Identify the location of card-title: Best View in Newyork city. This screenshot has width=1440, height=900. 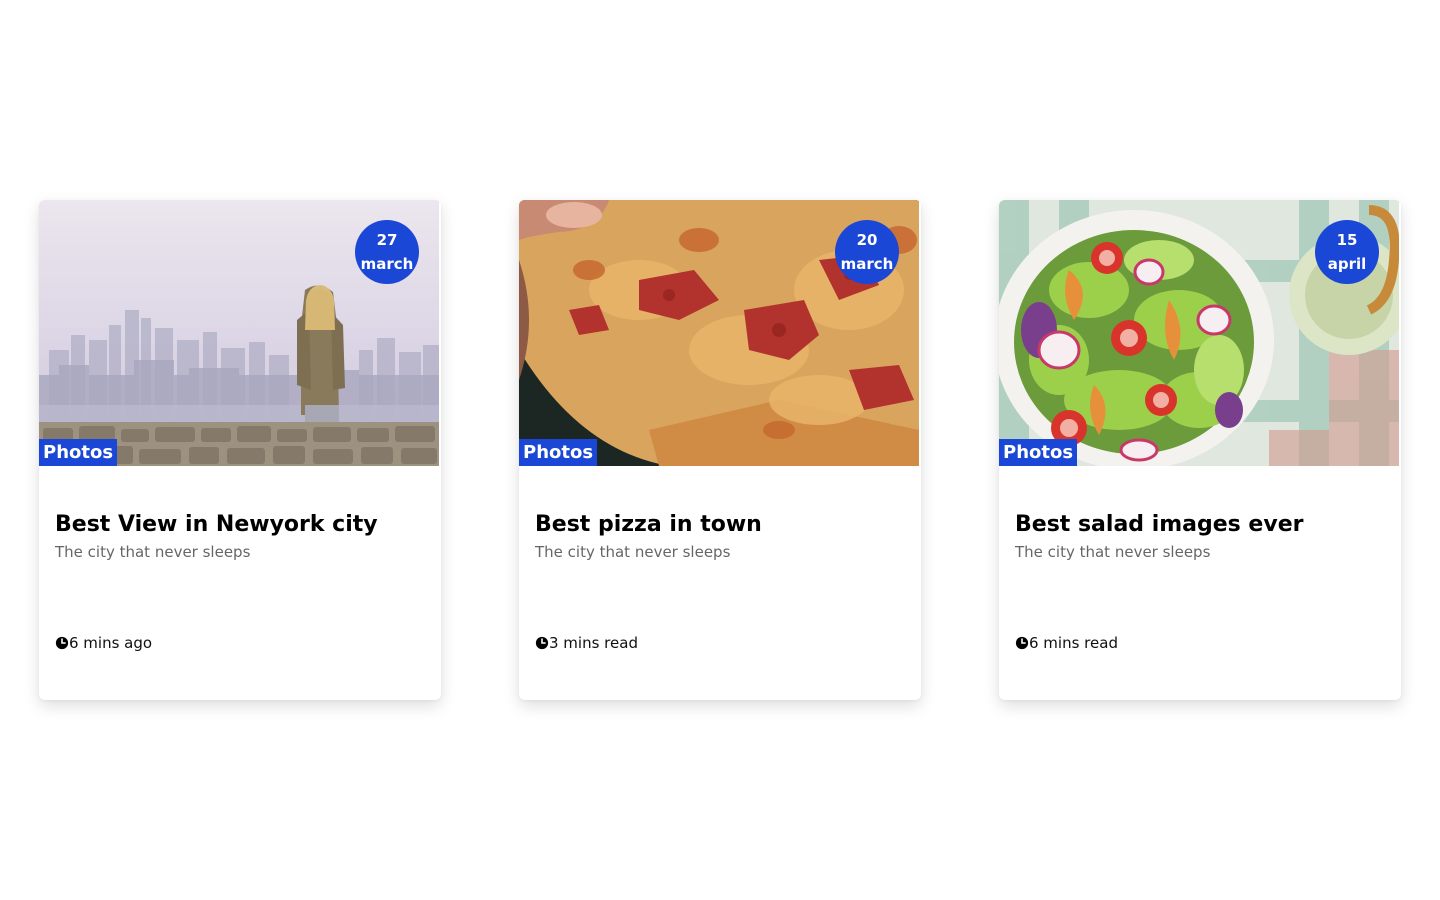
(240, 525).